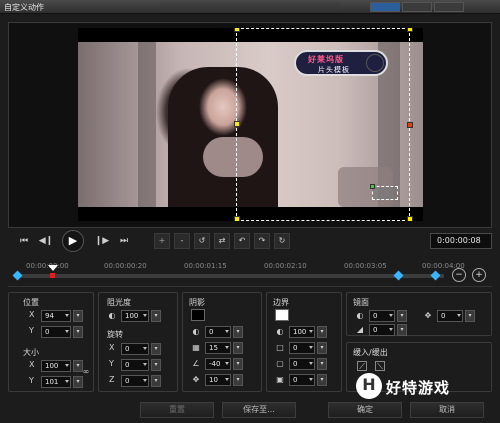 The width and height of the screenshot is (500, 423). What do you see at coordinates (135, 365) in the screenshot?
I see `rotation-y-input: 0` at bounding box center [135, 365].